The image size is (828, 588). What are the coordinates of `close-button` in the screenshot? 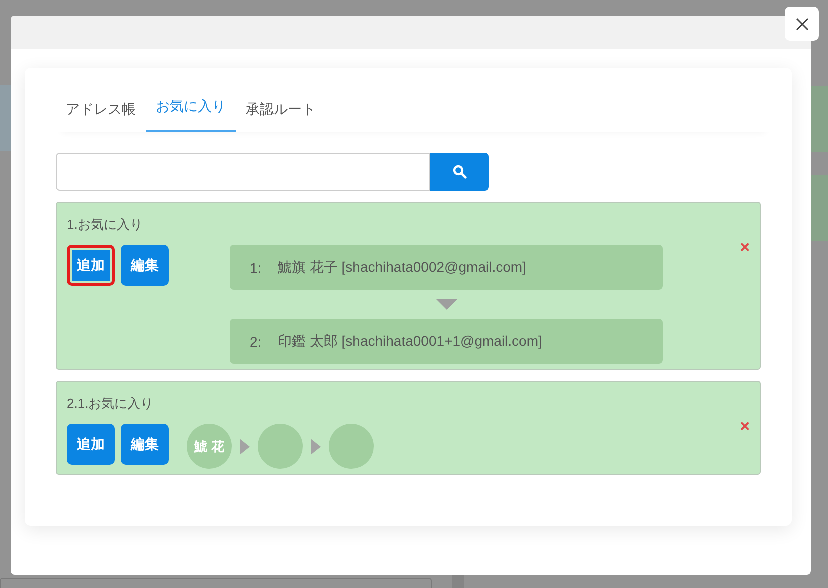 It's located at (802, 24).